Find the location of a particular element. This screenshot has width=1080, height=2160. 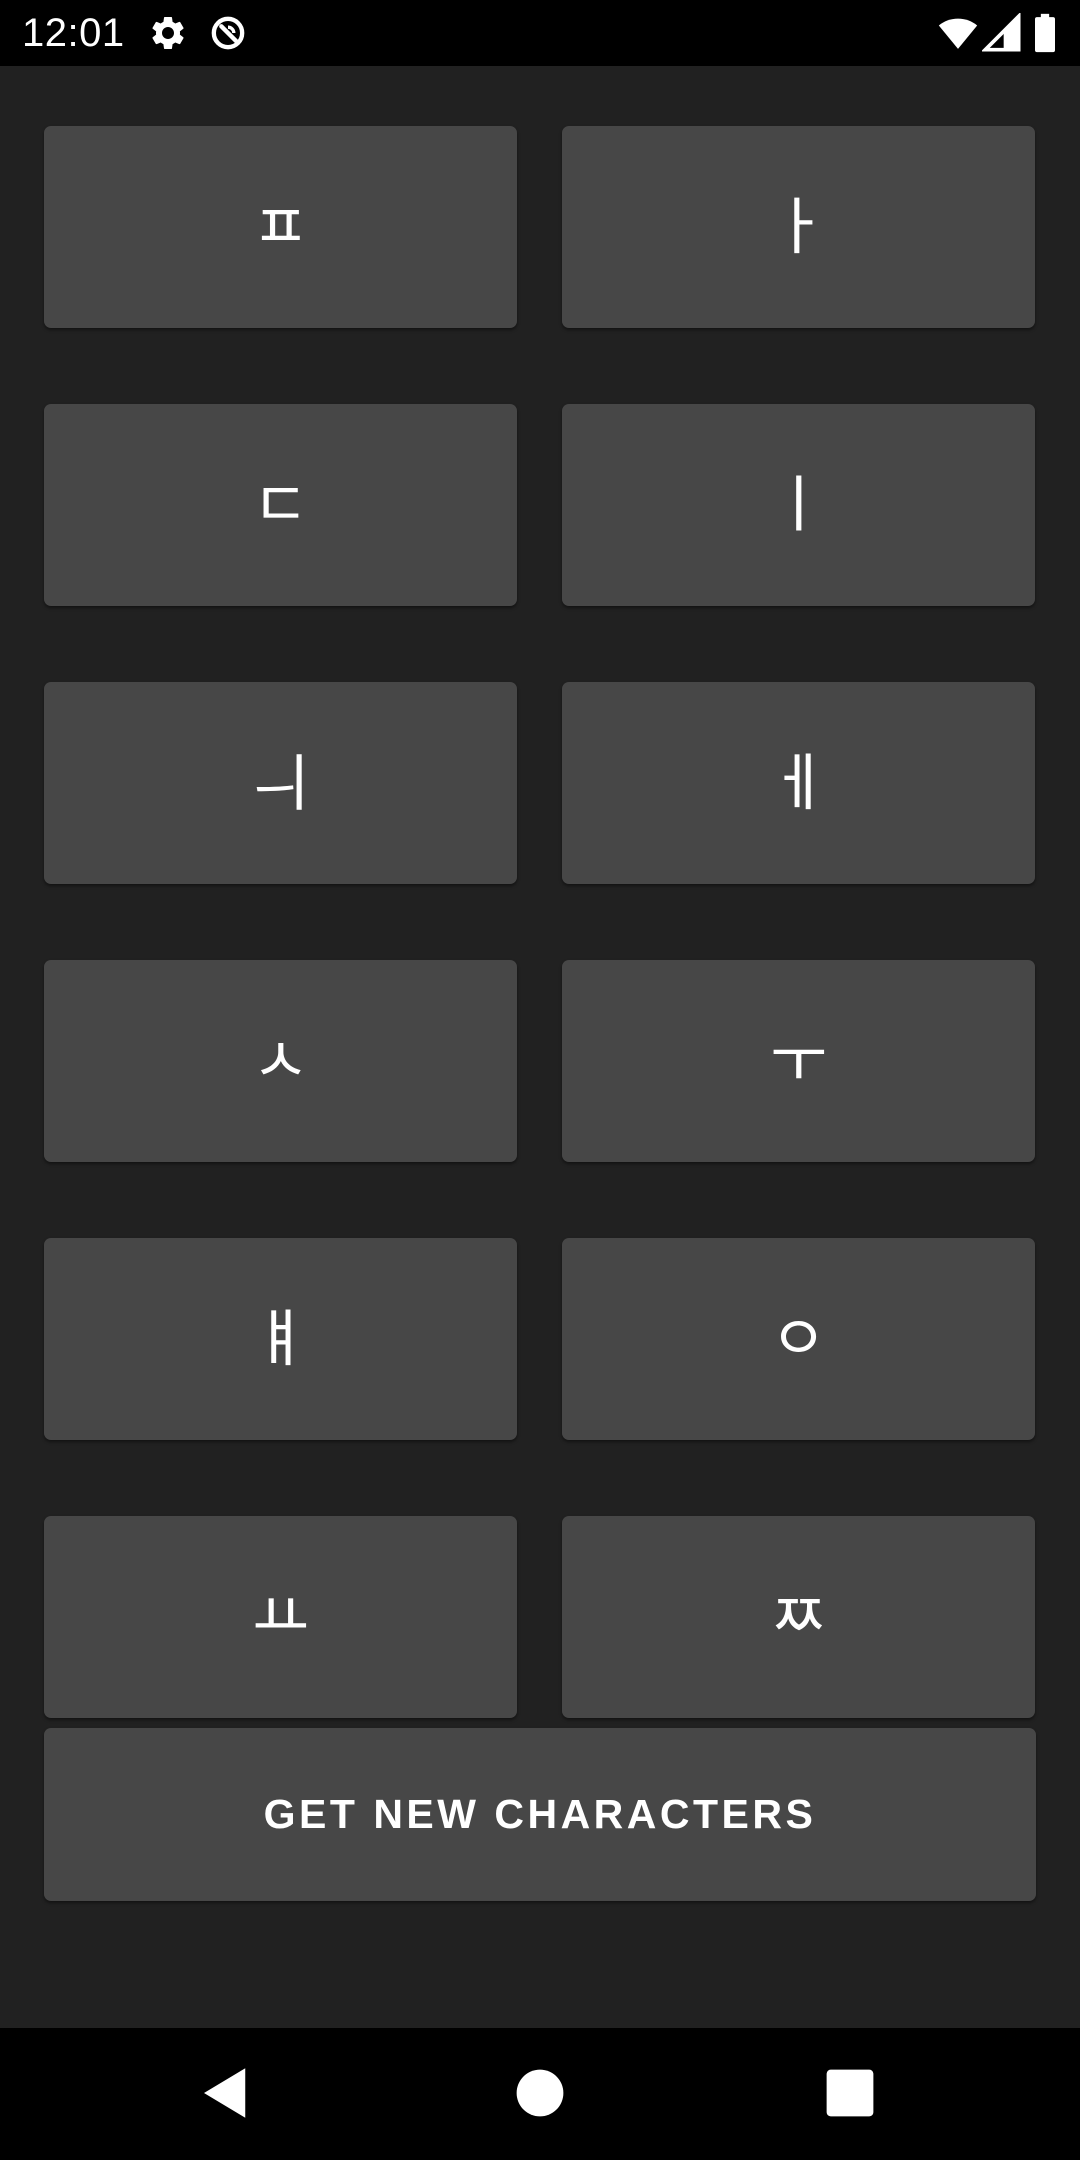

character-label: ㅛ is located at coordinates (280, 1616).